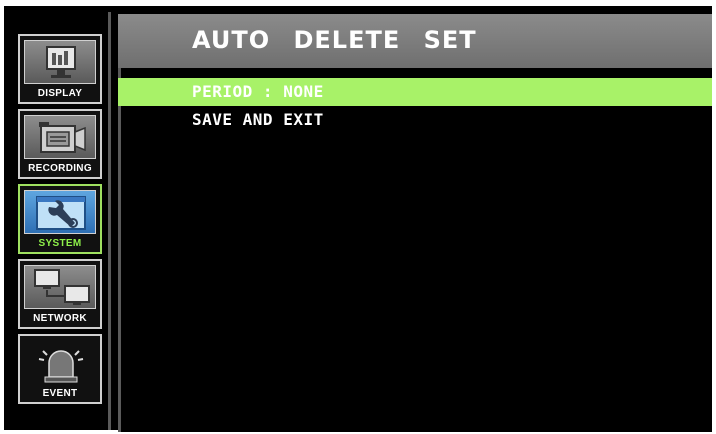 Image resolution: width=716 pixels, height=434 pixels. What do you see at coordinates (60, 287) in the screenshot?
I see `network-icon` at bounding box center [60, 287].